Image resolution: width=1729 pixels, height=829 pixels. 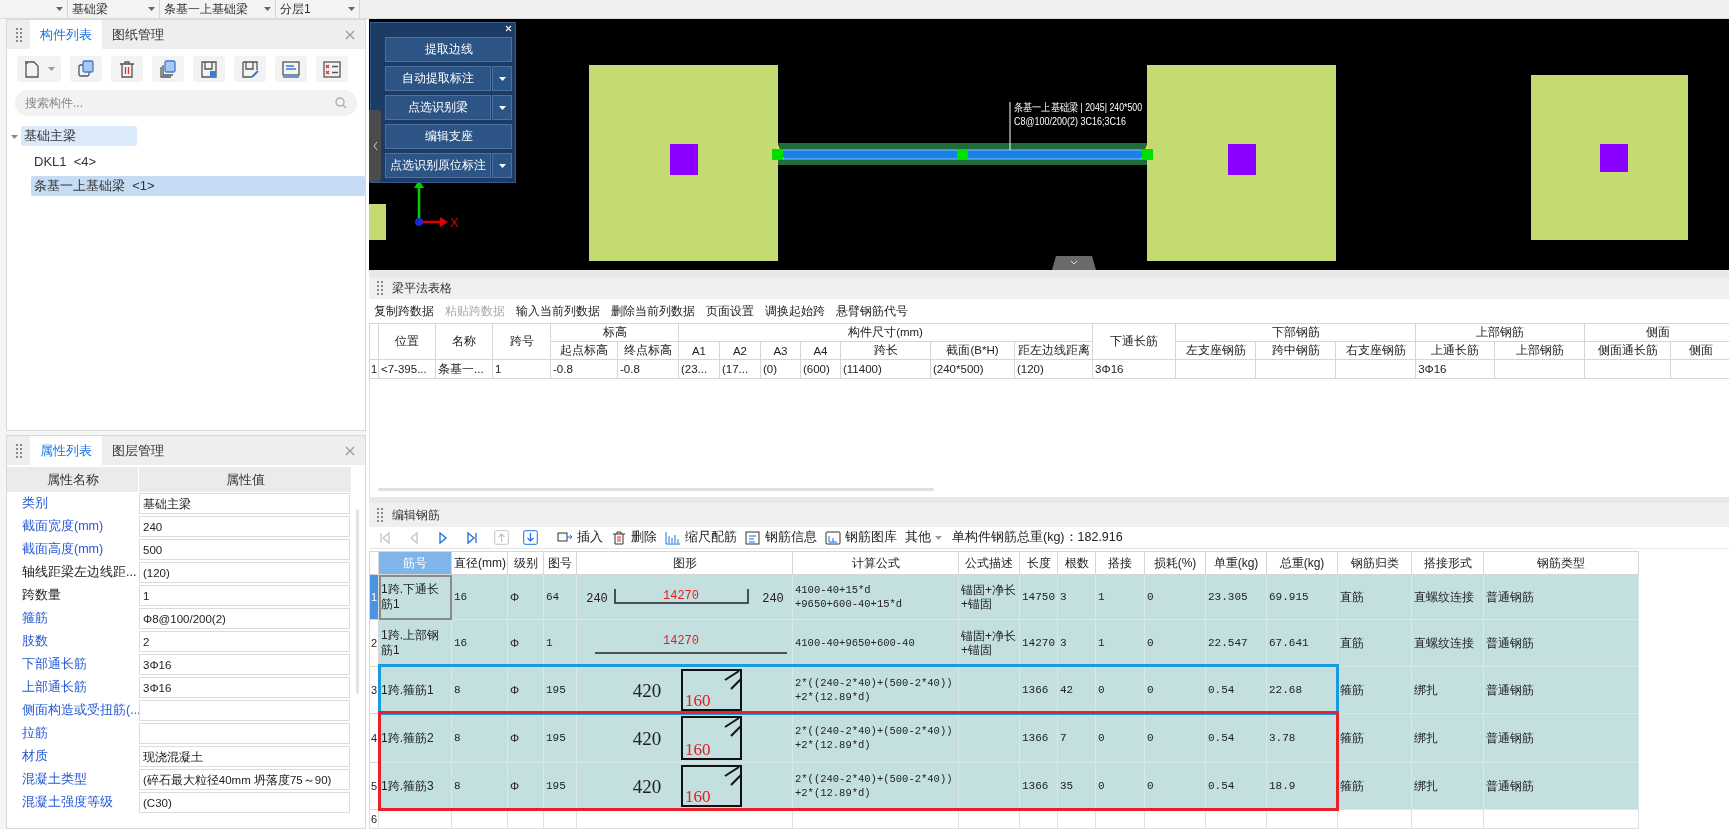 I want to click on panel-title: 编辑钢筋, so click(x=416, y=515).